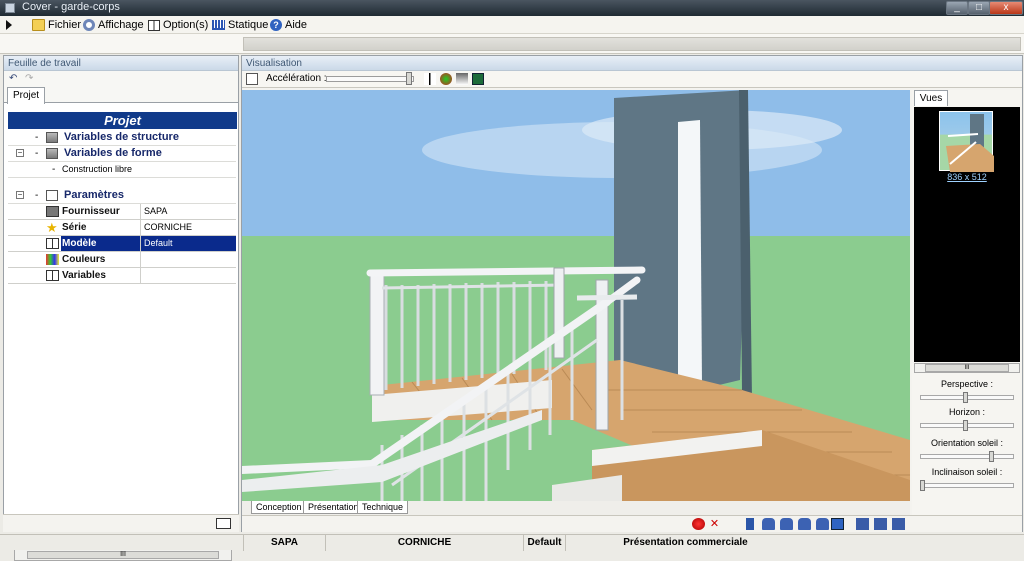  Describe the element at coordinates (122, 228) in the screenshot. I see `prop-row-serie: ★ Série CORNICHE` at that location.